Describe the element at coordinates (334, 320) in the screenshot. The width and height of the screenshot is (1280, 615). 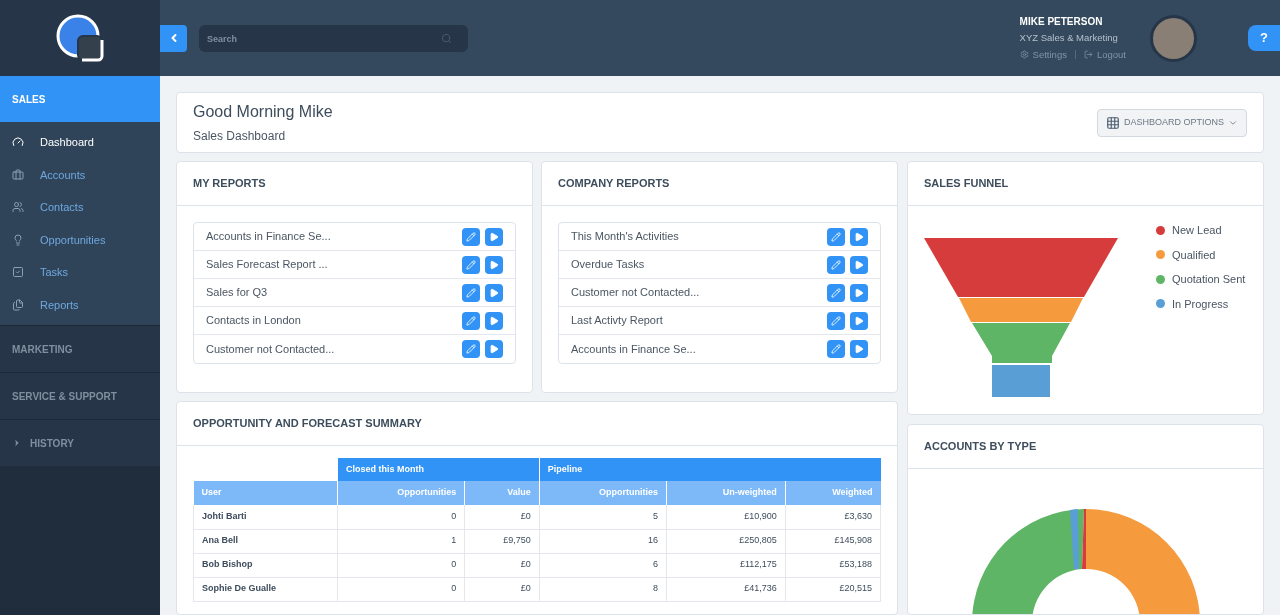
I see `report-name: Contacts in London` at that location.